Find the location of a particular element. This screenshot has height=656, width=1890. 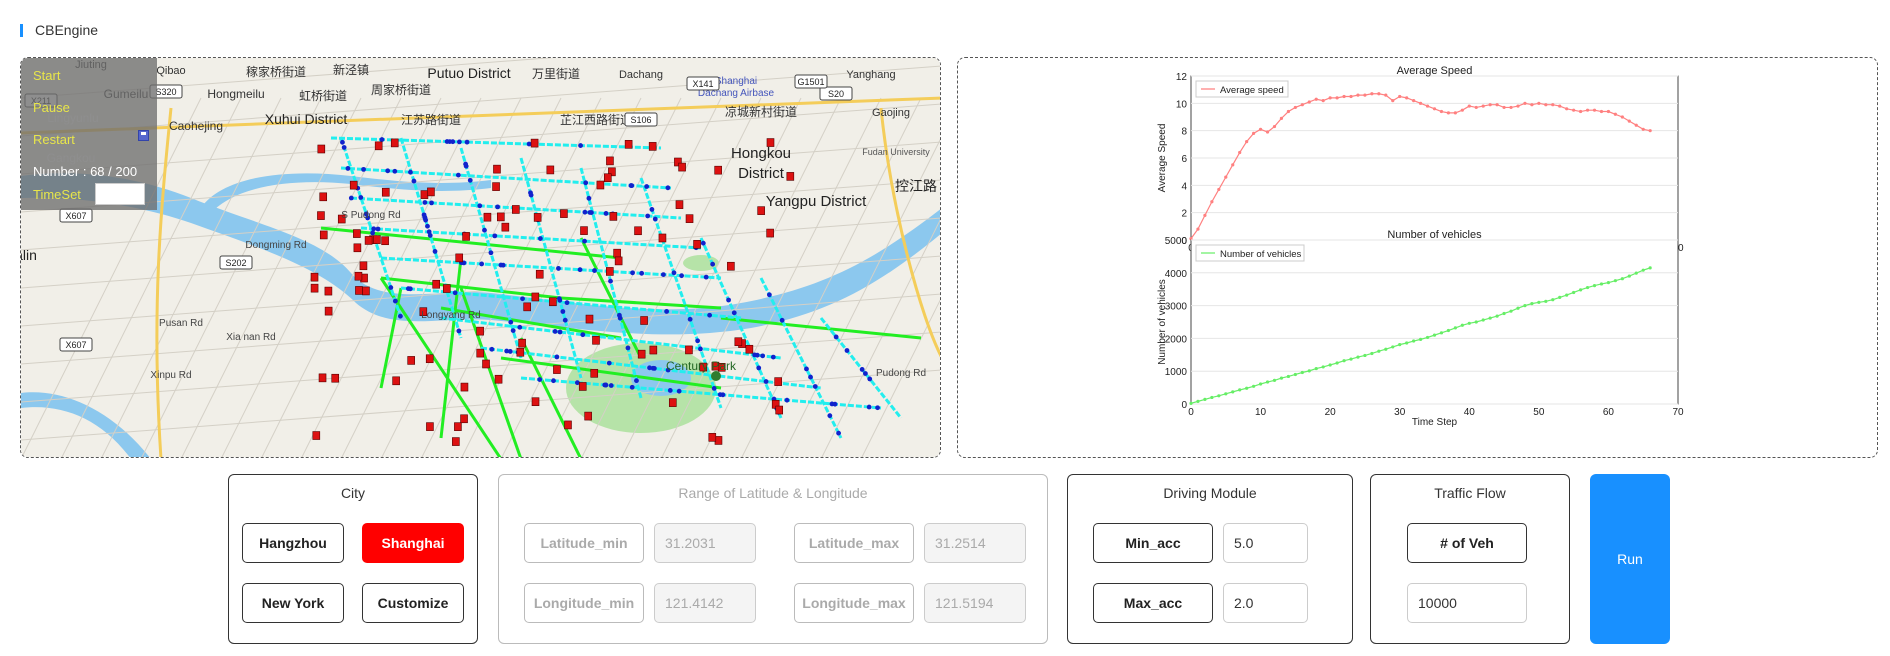

map-label-putuo: Putuo District is located at coordinates (468, 73).